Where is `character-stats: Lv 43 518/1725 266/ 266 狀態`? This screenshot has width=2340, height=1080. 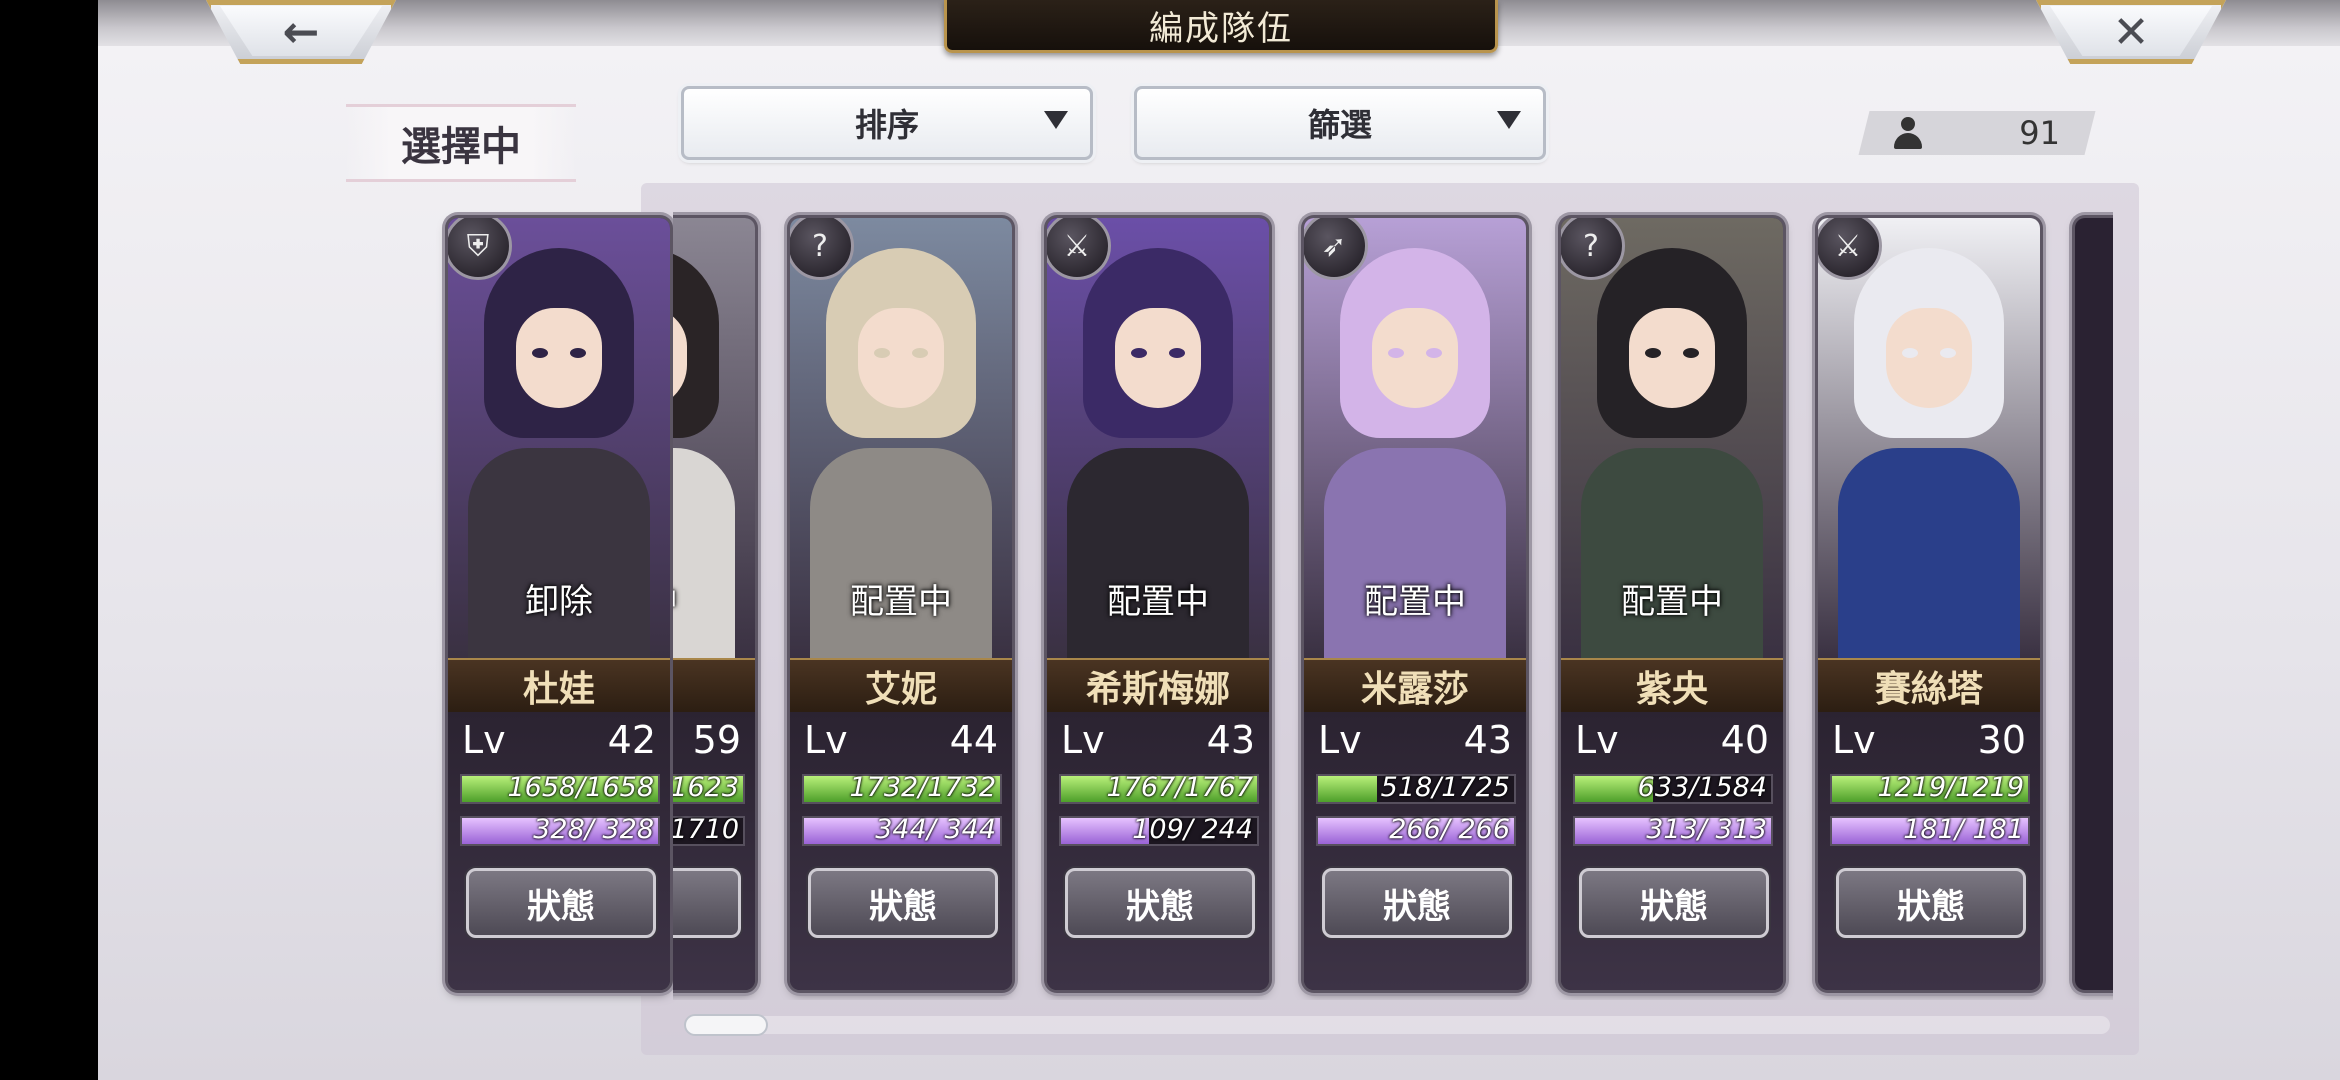 character-stats: Lv 43 518/1725 266/ 266 狀態 is located at coordinates (1415, 851).